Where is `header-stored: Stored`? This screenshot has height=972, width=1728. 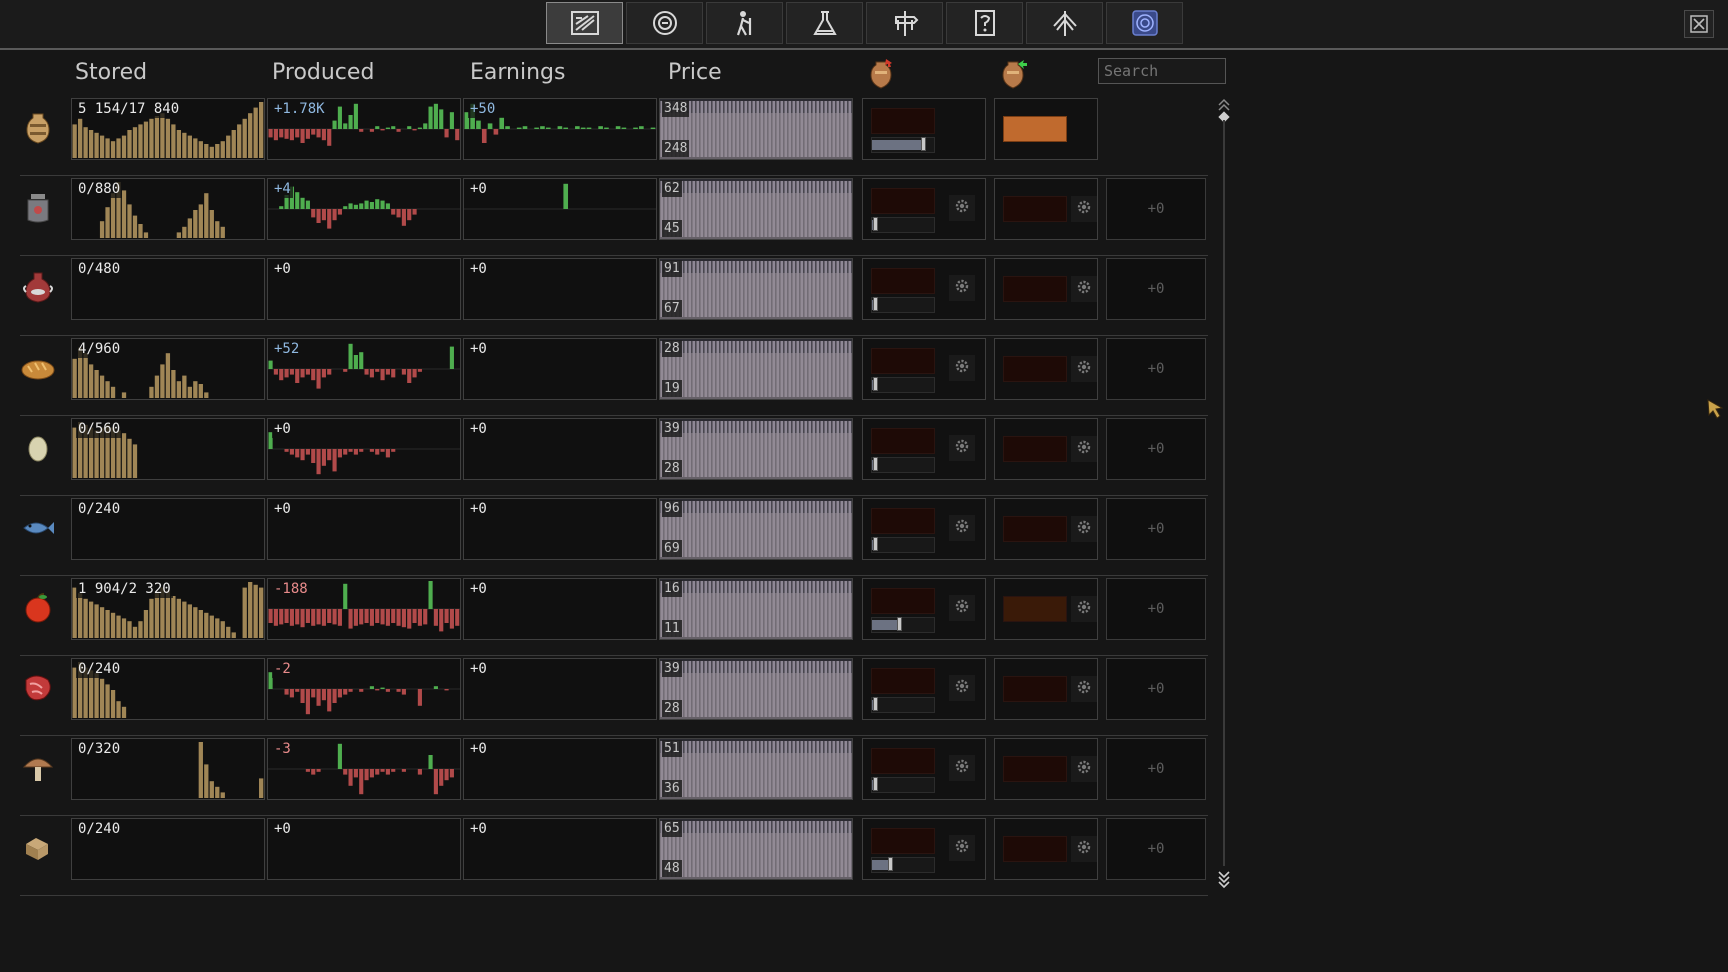
header-stored: Stored is located at coordinates (111, 72).